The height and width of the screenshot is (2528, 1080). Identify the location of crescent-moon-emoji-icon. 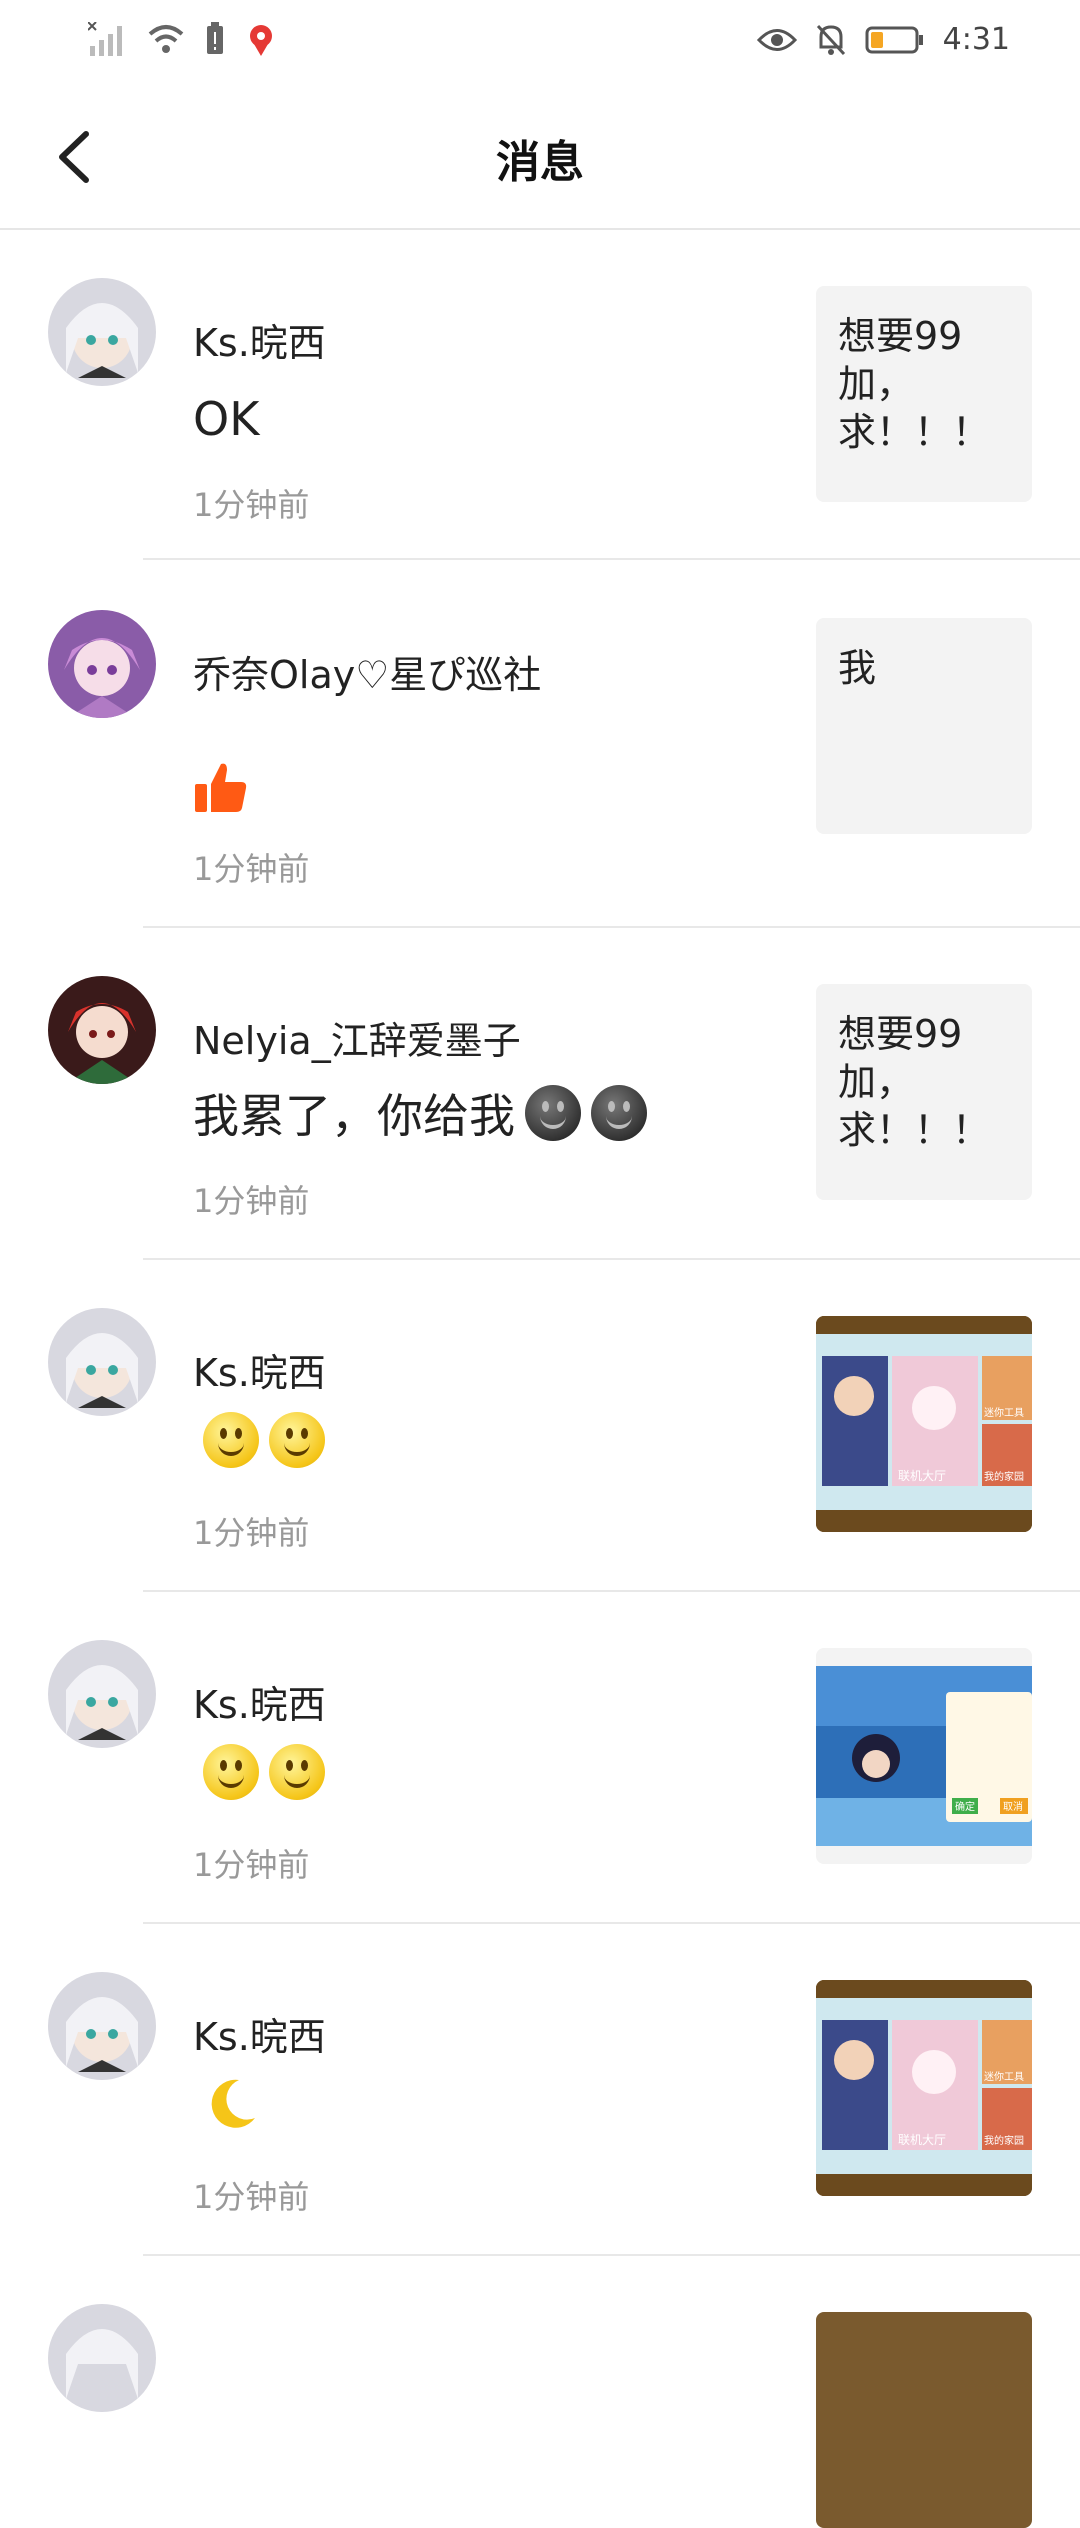
(233, 2103).